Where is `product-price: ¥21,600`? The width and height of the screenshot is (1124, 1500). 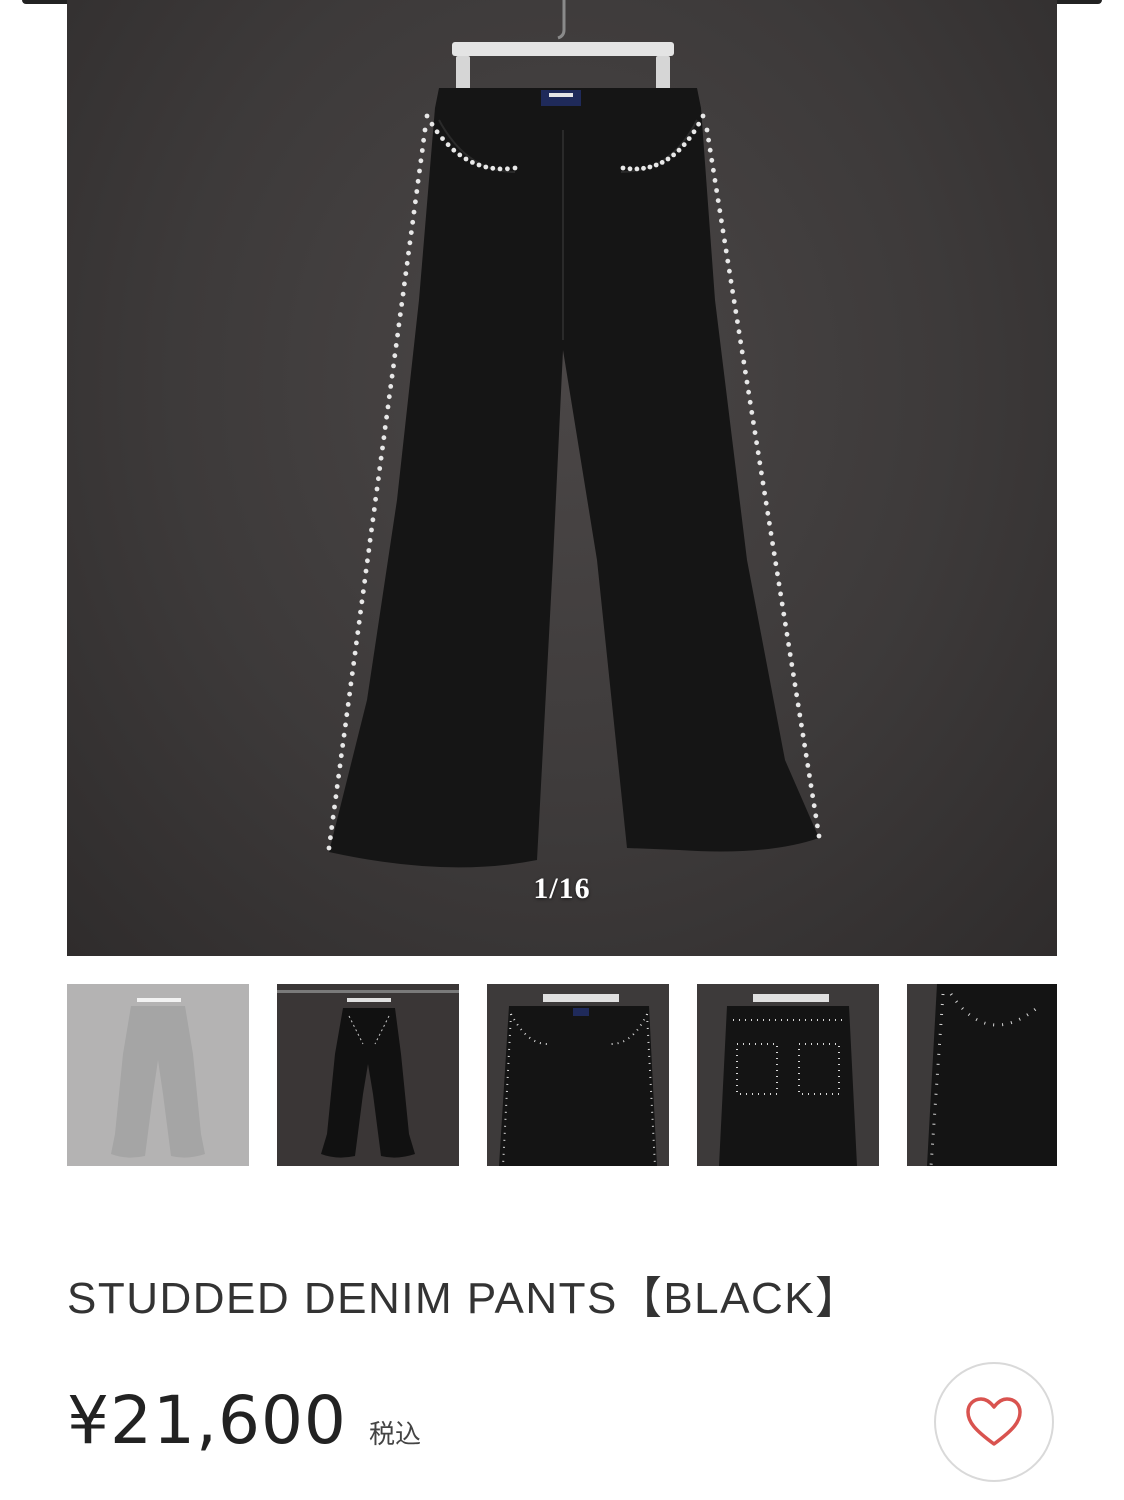 product-price: ¥21,600 is located at coordinates (207, 1420).